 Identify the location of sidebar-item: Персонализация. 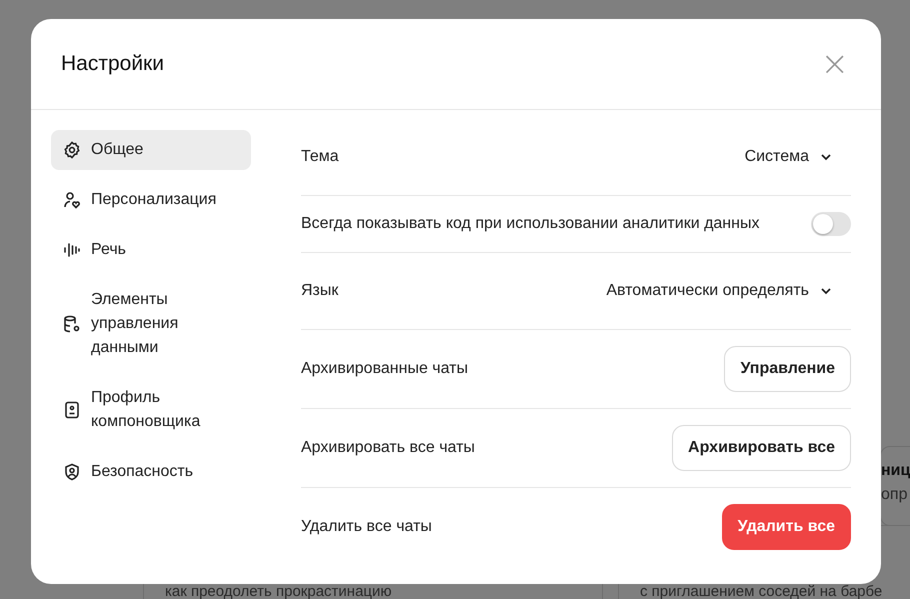
(151, 200).